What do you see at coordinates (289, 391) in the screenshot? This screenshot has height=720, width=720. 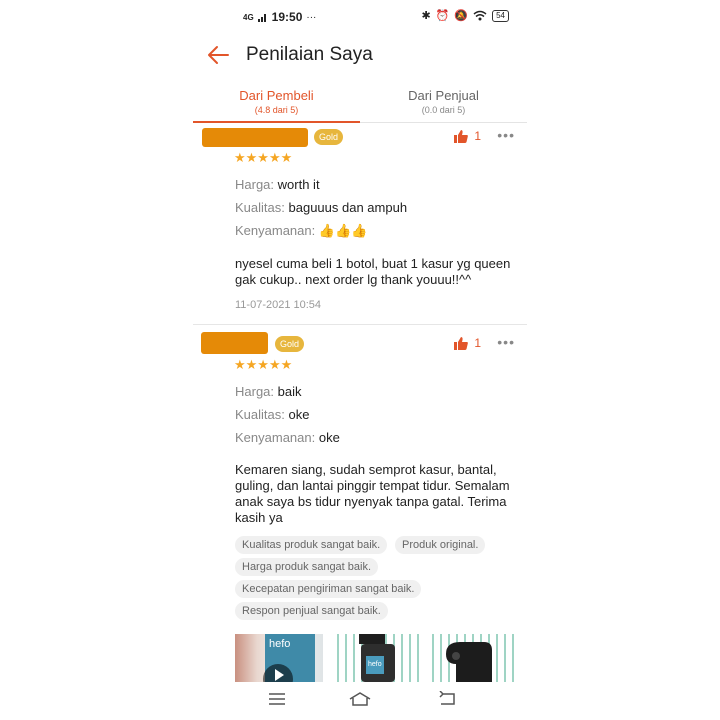 I see `price-value: baik` at bounding box center [289, 391].